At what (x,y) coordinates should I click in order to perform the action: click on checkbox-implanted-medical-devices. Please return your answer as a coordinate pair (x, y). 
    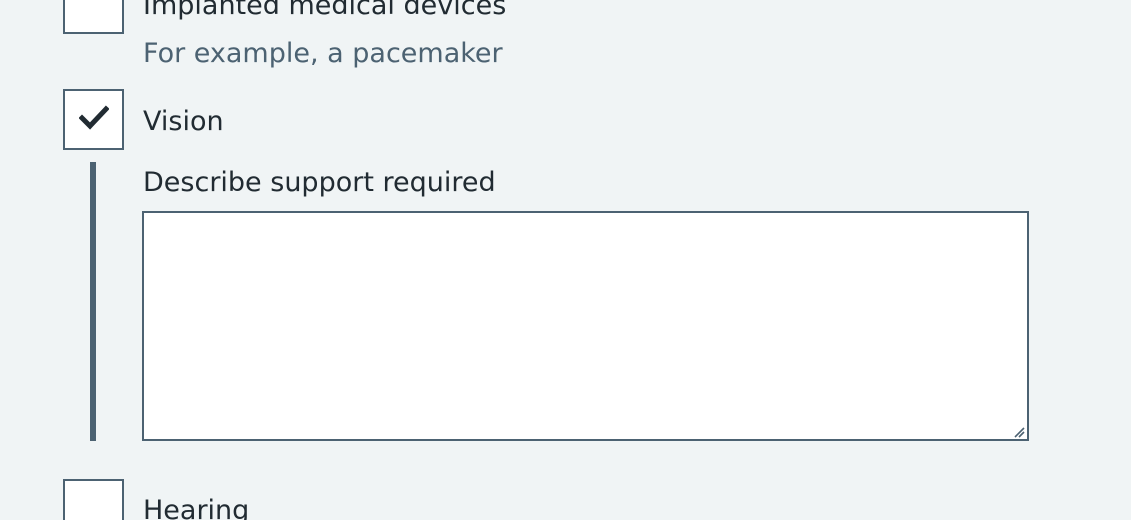
    Looking at the image, I should click on (93, 17).